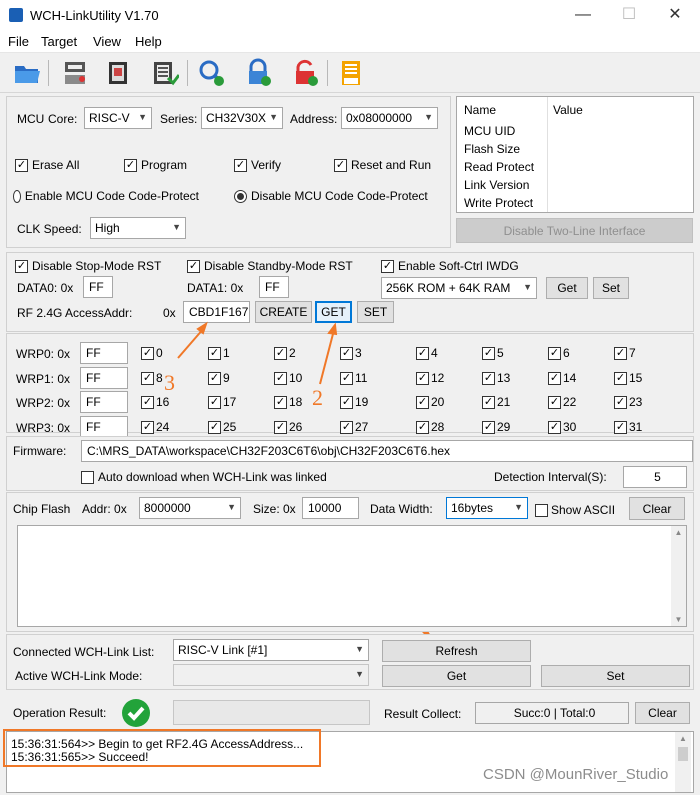 This screenshot has width=700, height=795. I want to click on wrp-bit-checkbox: ✓ 12, so click(430, 378).